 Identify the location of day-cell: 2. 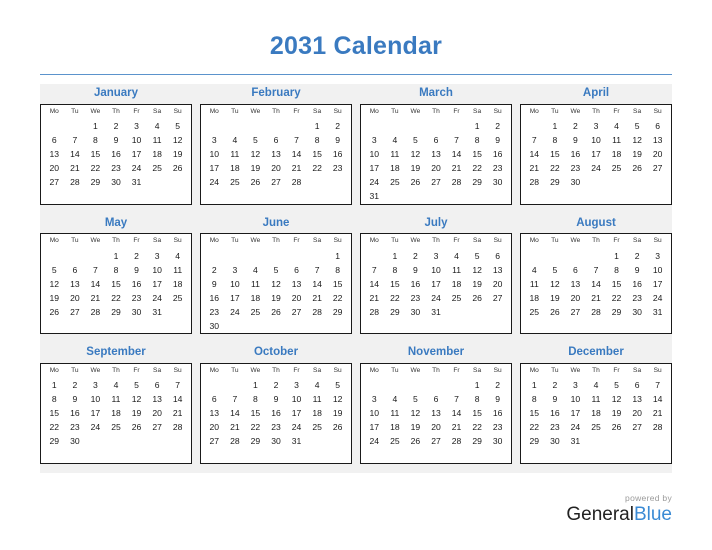
(497, 126).